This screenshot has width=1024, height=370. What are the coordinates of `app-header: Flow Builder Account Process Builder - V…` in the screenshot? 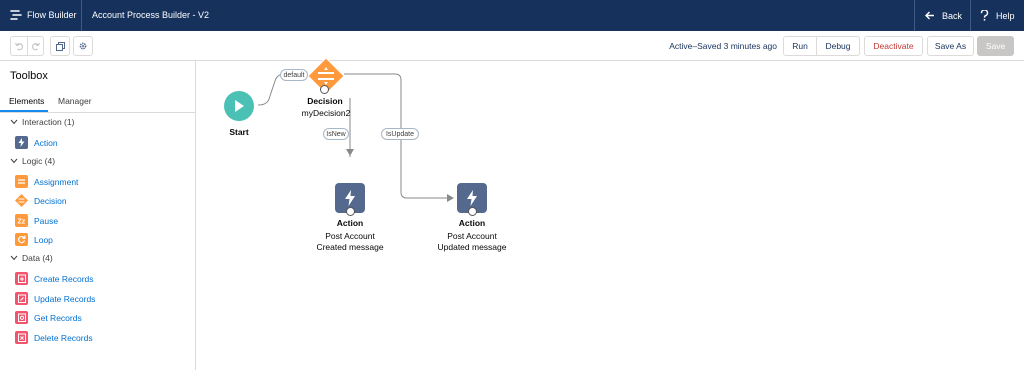 It's located at (512, 15).